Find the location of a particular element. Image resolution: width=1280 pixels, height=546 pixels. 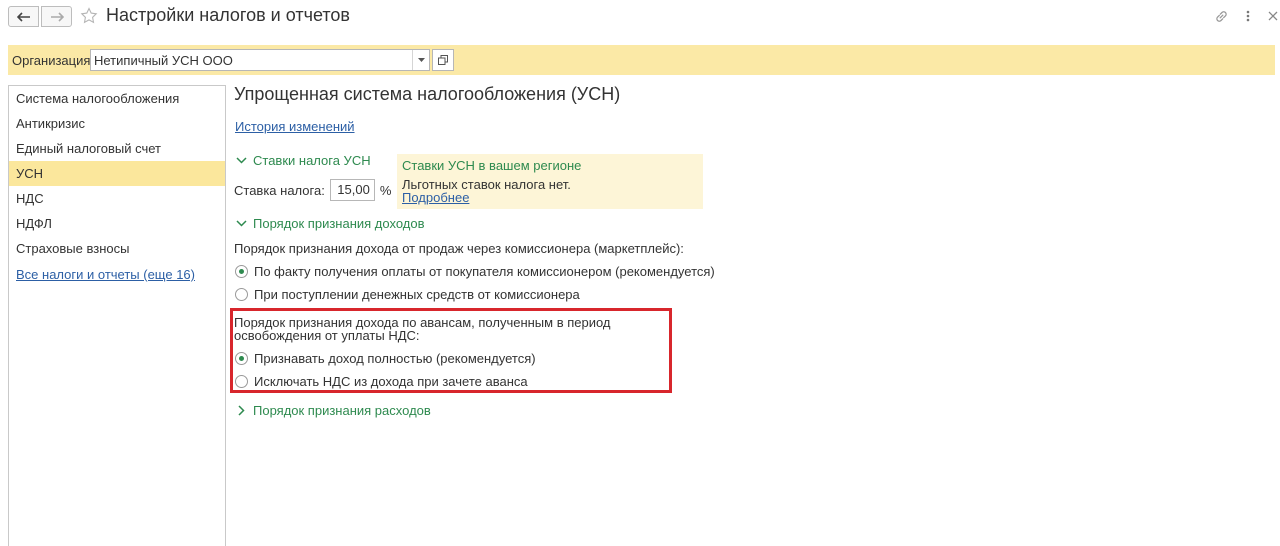

tax-rate-input: 15,00 is located at coordinates (352, 190).